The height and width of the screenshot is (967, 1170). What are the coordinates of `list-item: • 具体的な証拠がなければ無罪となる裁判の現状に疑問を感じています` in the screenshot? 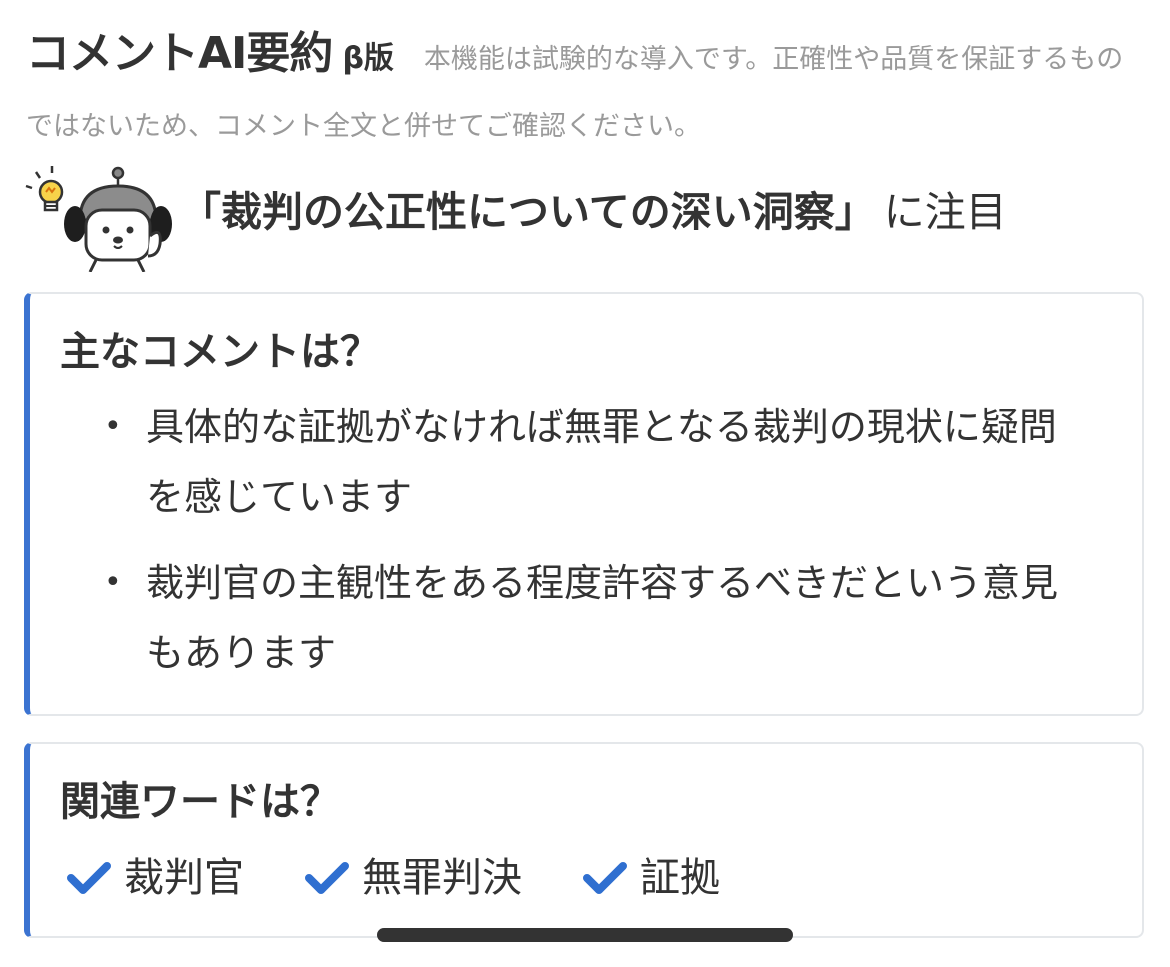 It's located at (599, 462).